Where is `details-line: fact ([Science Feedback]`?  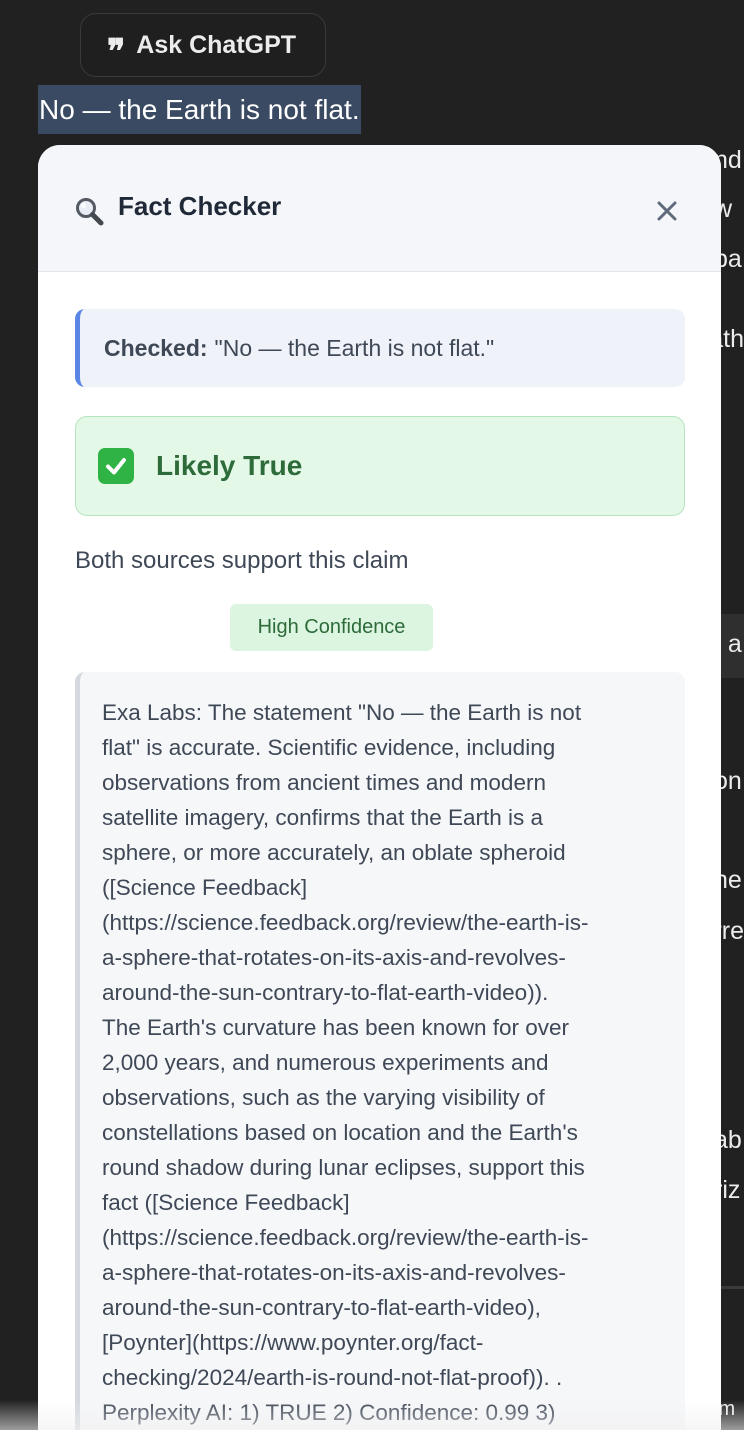
details-line: fact ([Science Feedback] is located at coordinates (226, 1202).